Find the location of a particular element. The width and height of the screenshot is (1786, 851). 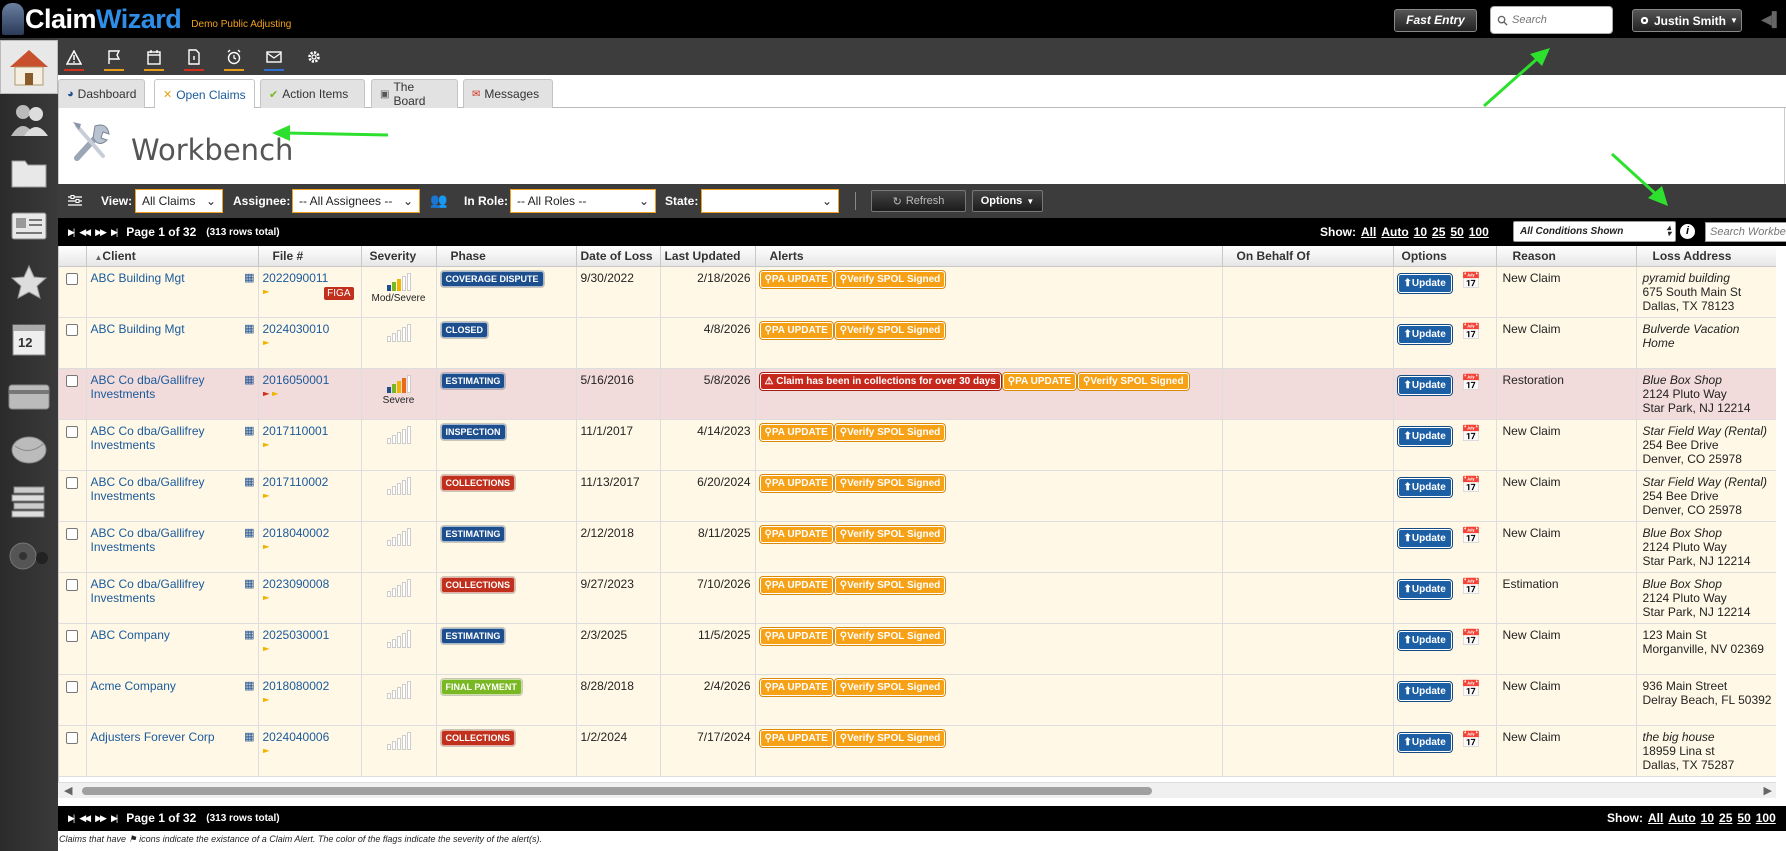

show-10-link: 10 is located at coordinates (1707, 818).